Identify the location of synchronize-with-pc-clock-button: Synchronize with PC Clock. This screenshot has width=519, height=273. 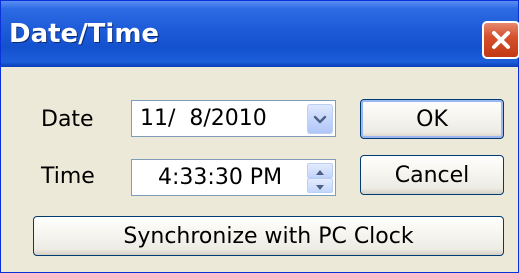
(268, 236).